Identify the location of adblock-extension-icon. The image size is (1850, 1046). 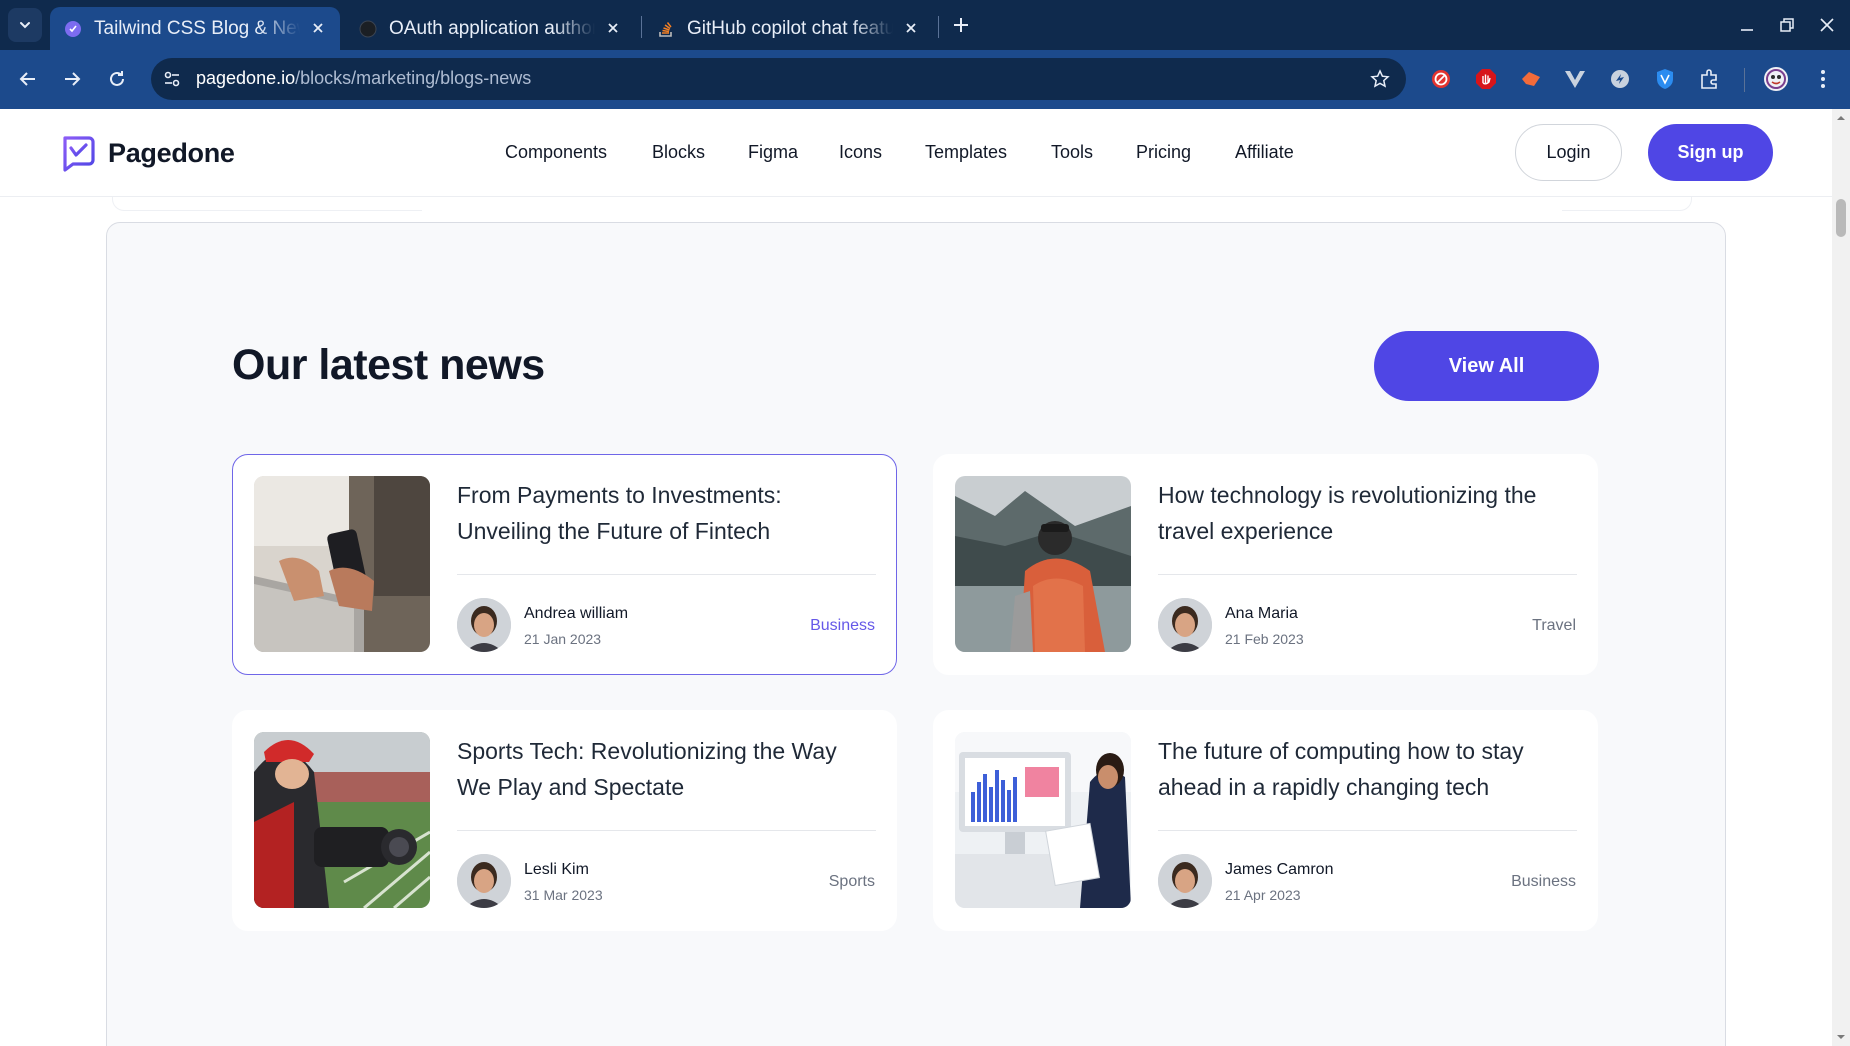
(1486, 79).